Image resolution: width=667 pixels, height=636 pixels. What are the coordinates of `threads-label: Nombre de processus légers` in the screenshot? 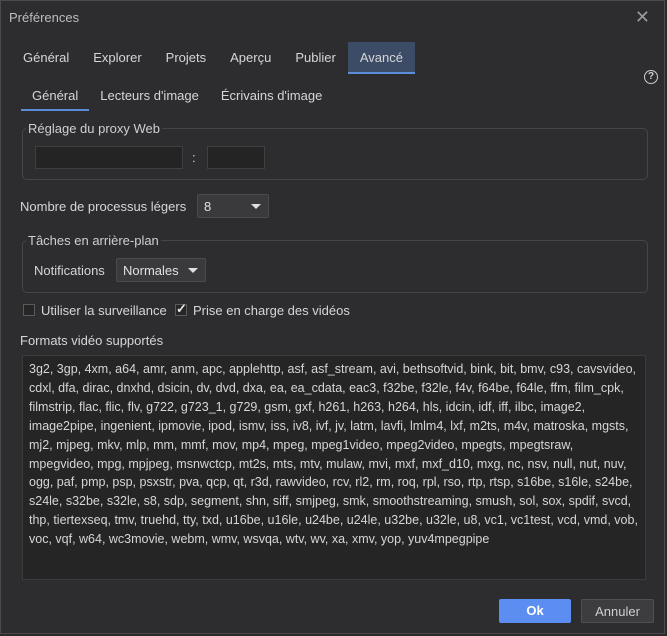 It's located at (103, 206).